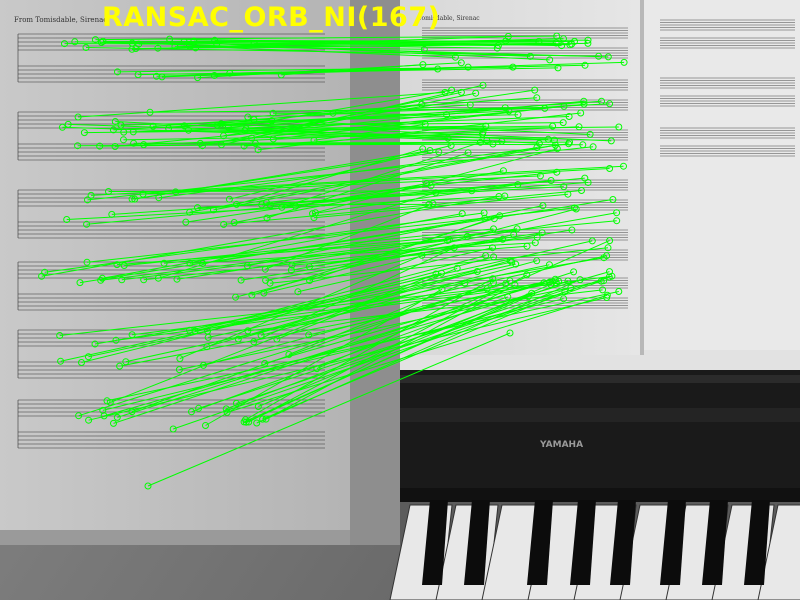  I want to click on piano-brand-logo: YAMAHA, so click(561, 445).